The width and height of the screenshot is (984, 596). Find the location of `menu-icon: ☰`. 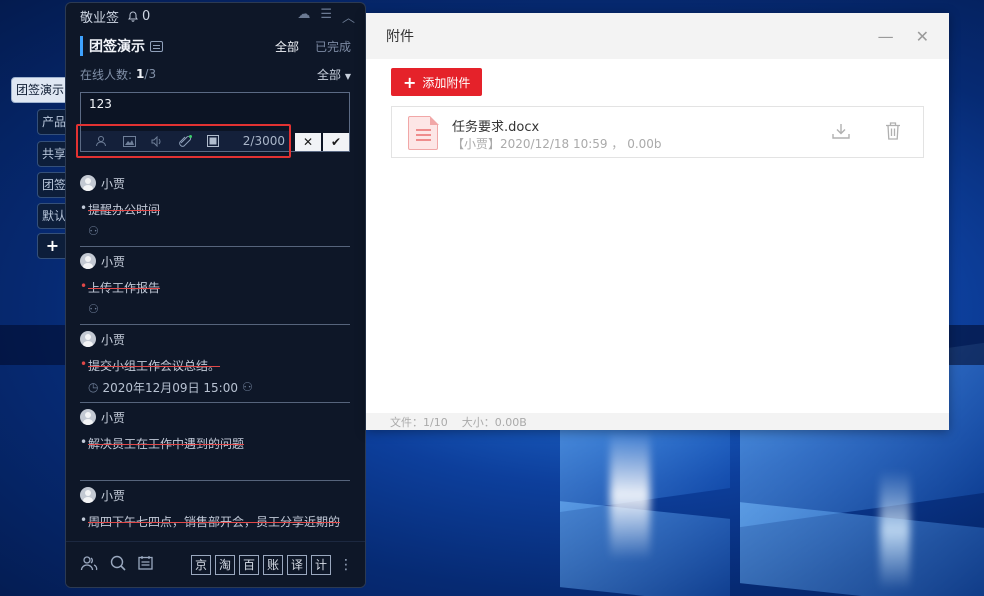

menu-icon: ☰ is located at coordinates (326, 16).